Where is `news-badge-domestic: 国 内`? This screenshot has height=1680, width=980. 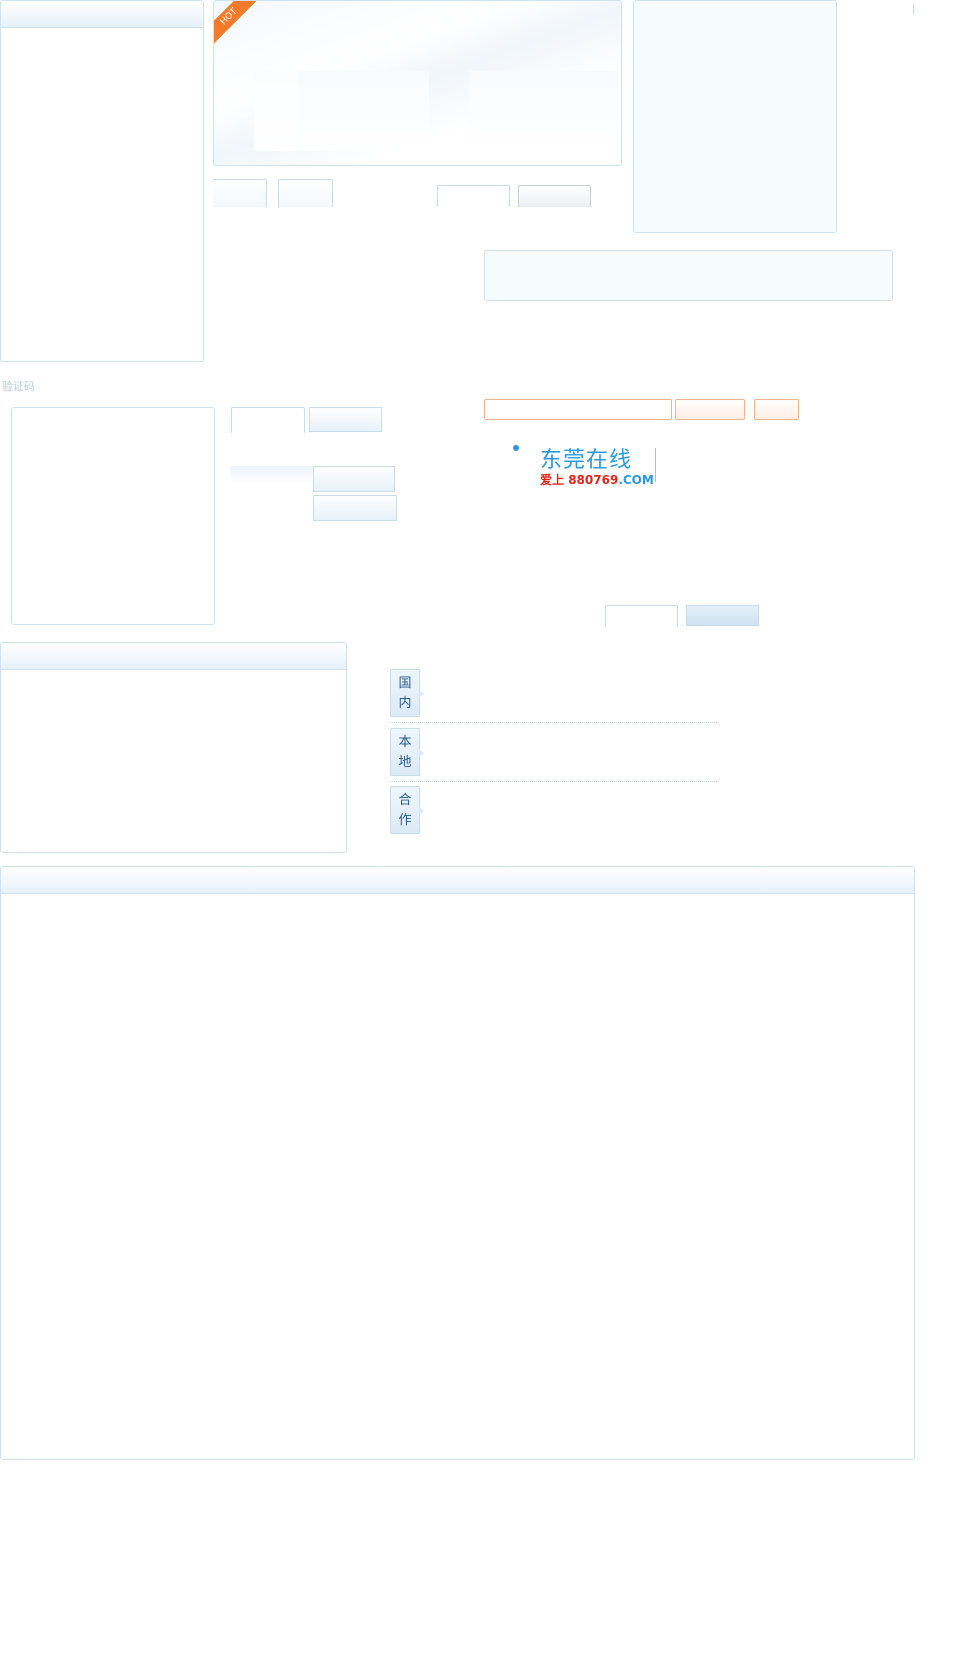 news-badge-domestic: 国 内 is located at coordinates (407, 693).